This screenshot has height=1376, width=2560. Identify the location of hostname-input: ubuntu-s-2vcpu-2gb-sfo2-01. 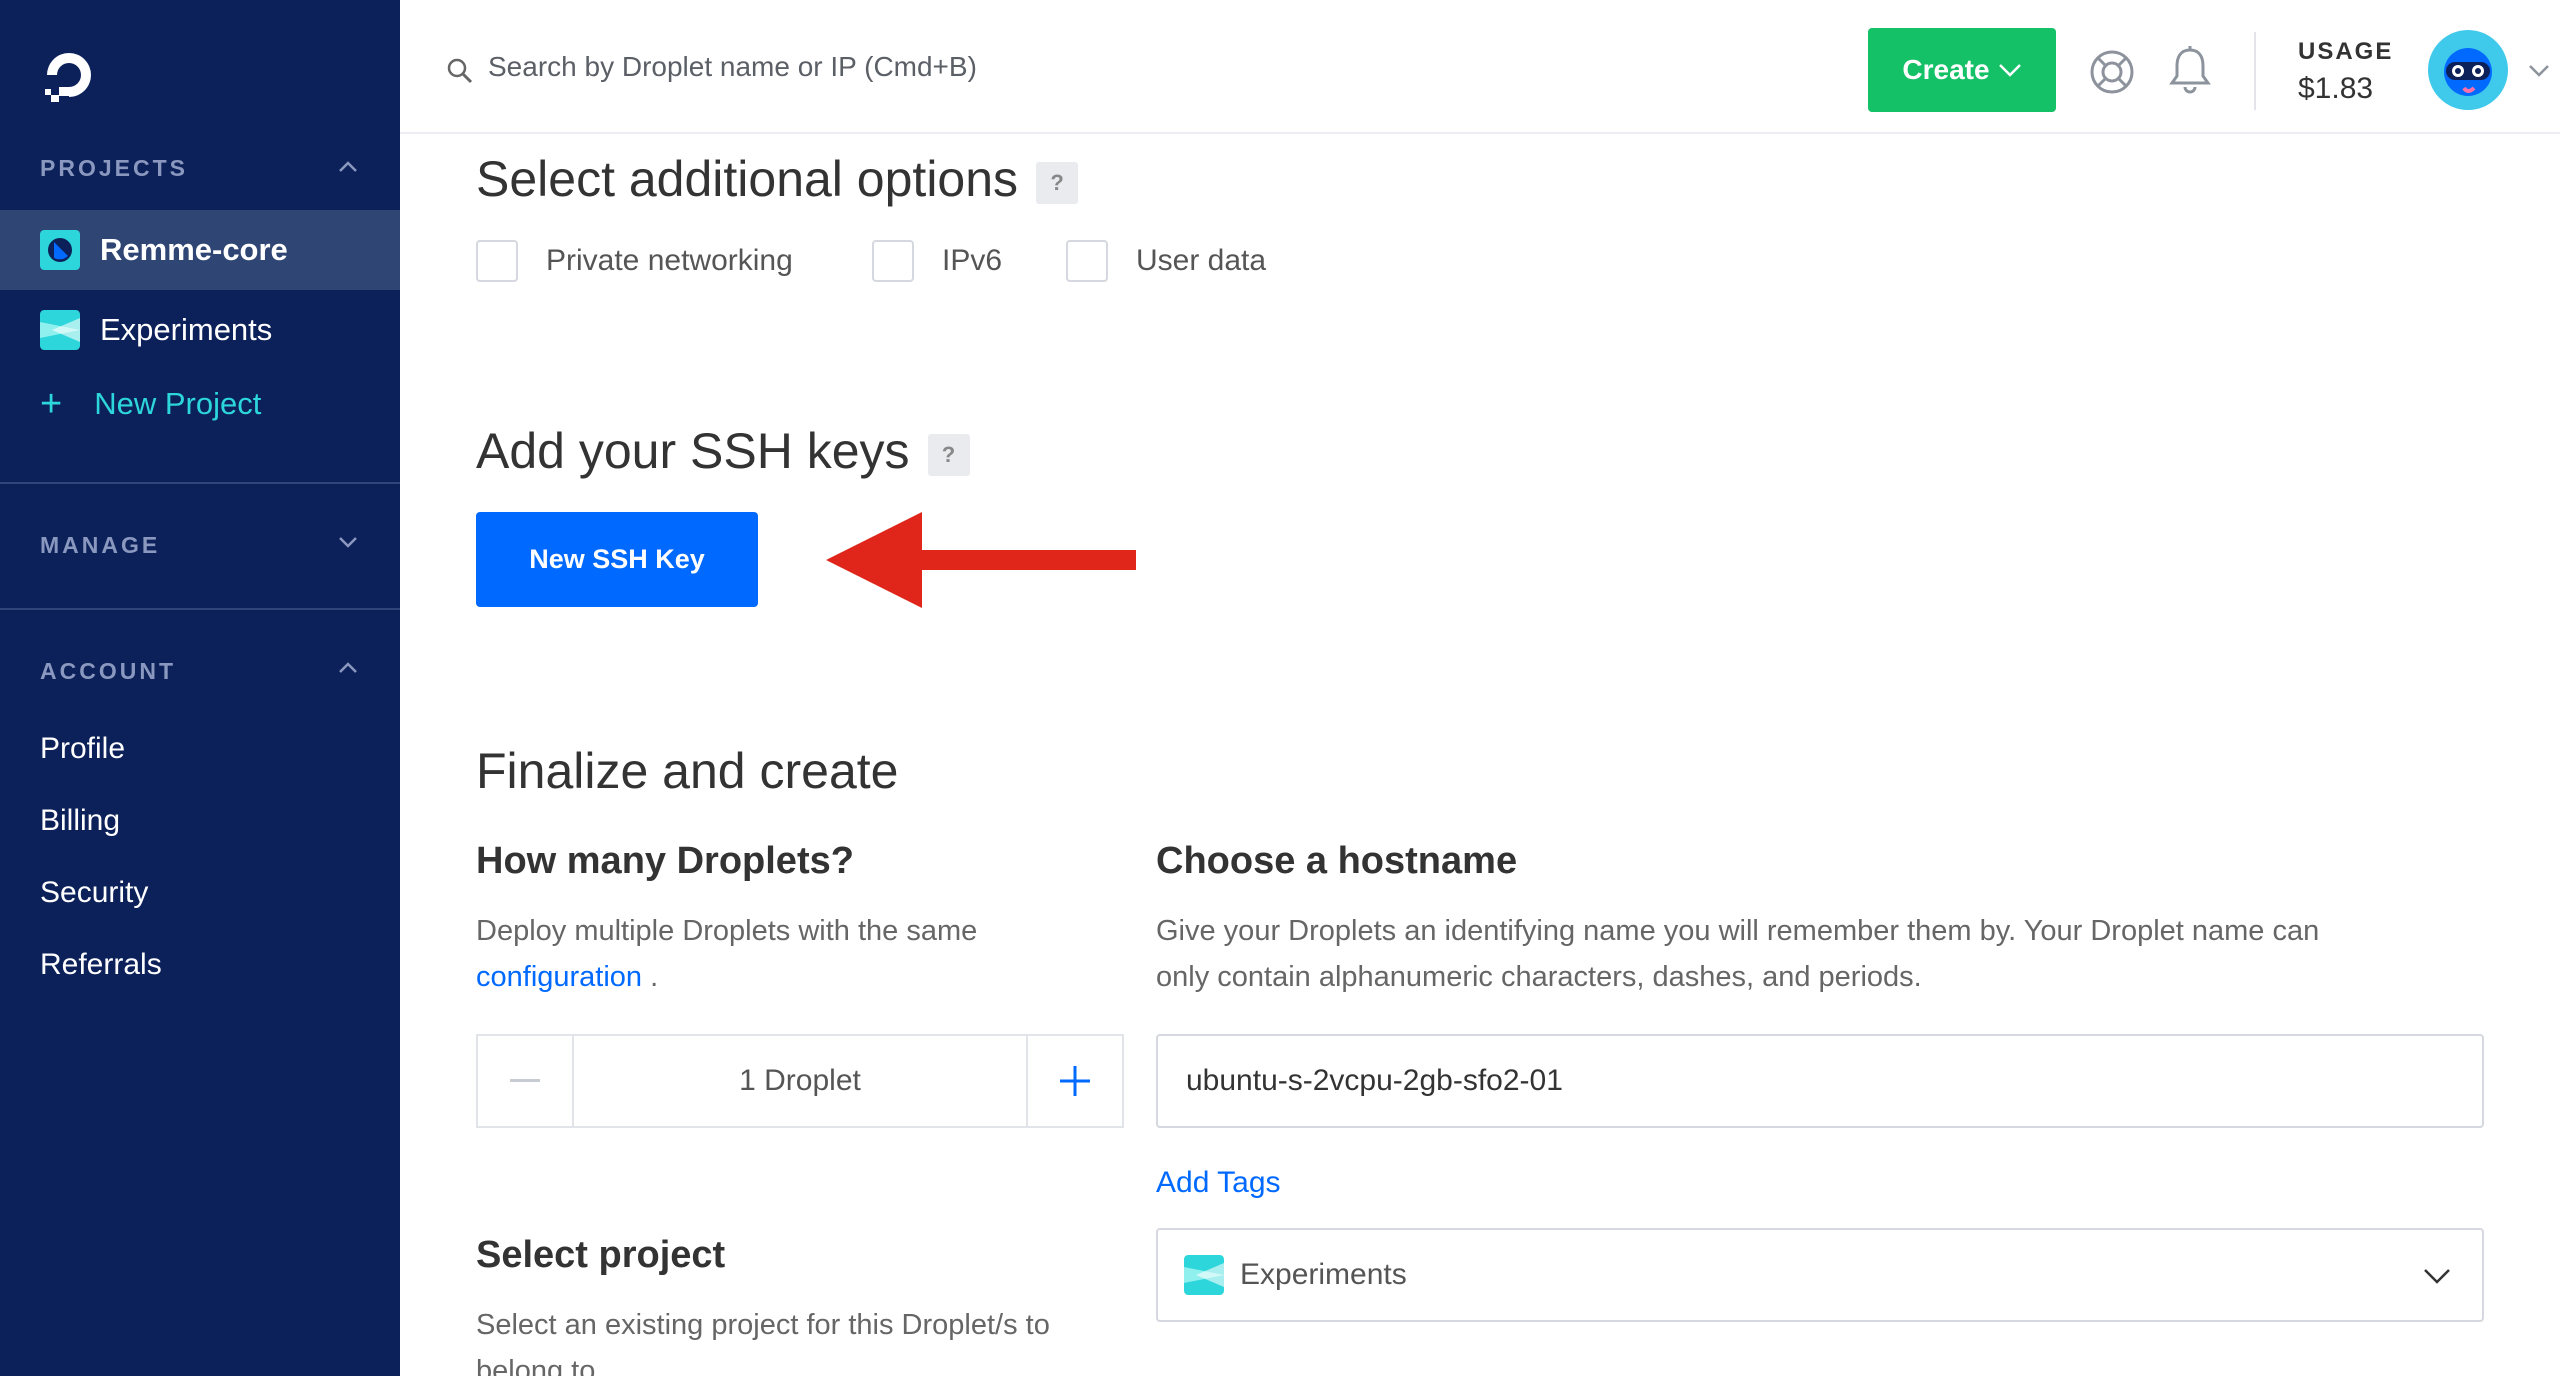
(1820, 1081).